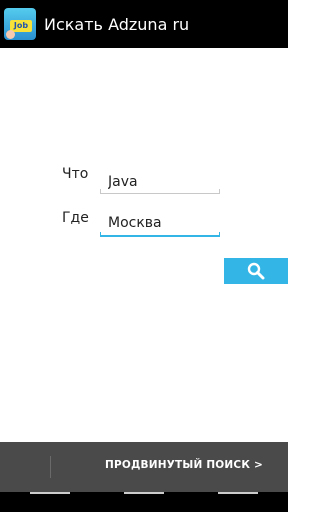  Describe the element at coordinates (117, 24) in the screenshot. I see `app-title: Искать Adzuna ru` at that location.